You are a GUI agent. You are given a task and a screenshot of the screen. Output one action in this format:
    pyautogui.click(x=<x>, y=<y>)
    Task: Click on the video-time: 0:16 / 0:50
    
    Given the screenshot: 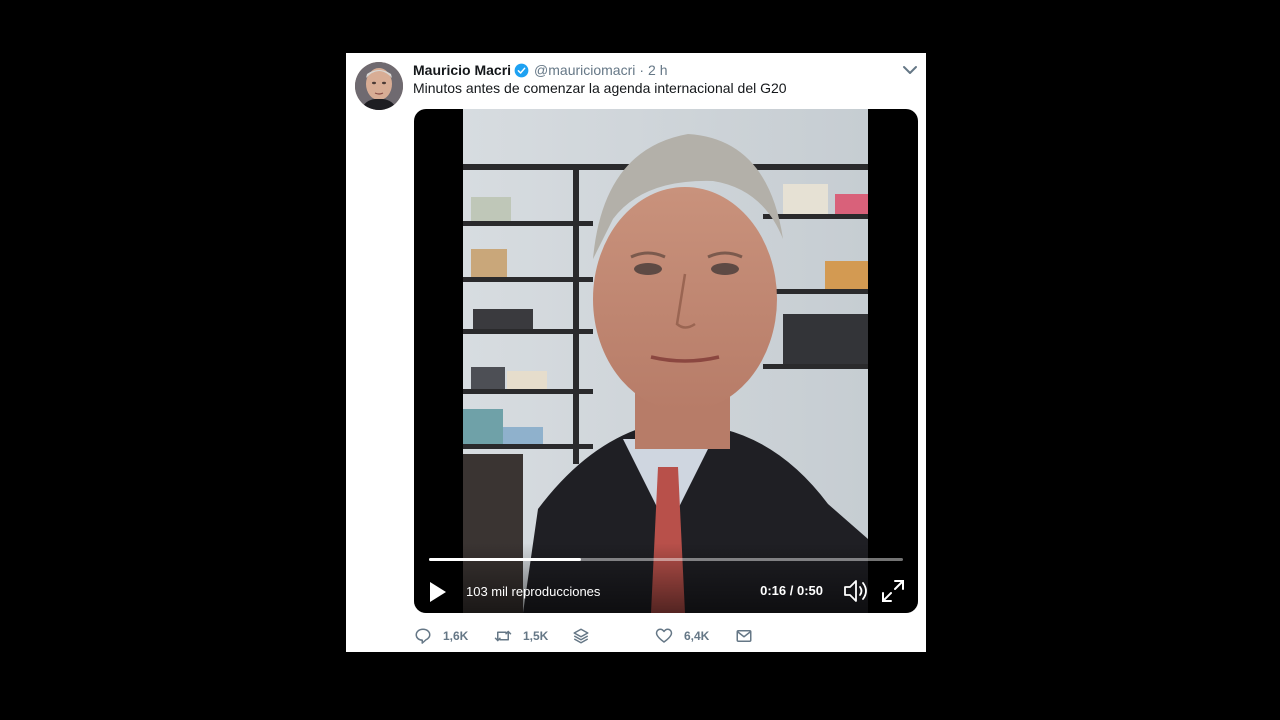 What is the action you would take?
    pyautogui.click(x=791, y=590)
    